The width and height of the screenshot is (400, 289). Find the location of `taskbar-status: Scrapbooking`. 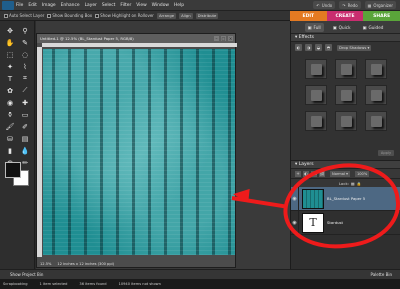

taskbar-status: Scrapbooking is located at coordinates (15, 284).